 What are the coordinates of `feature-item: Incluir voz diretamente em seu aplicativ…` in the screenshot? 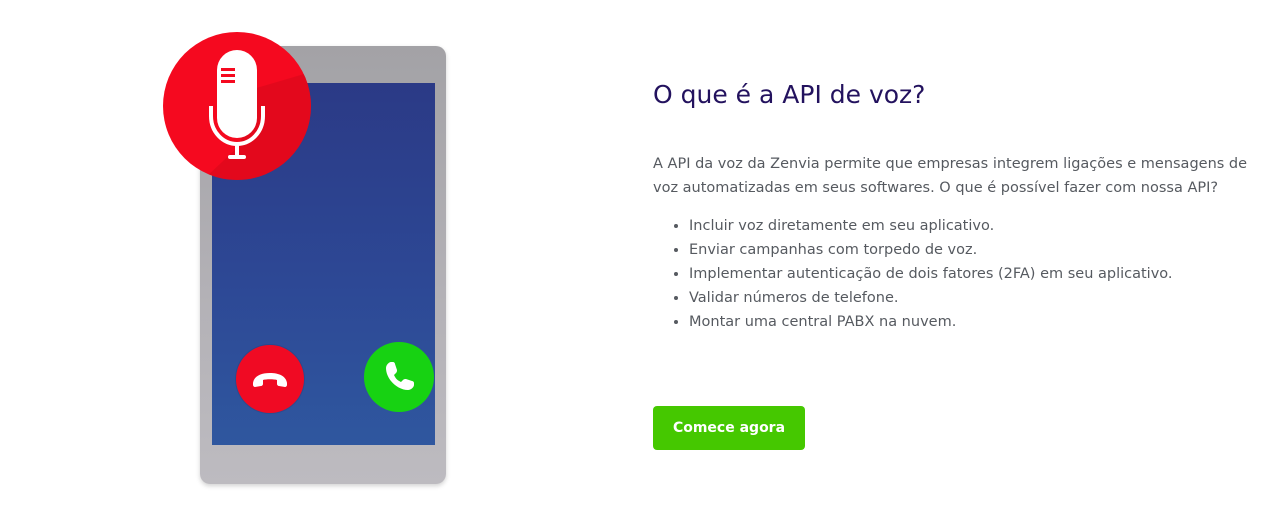 It's located at (931, 226).